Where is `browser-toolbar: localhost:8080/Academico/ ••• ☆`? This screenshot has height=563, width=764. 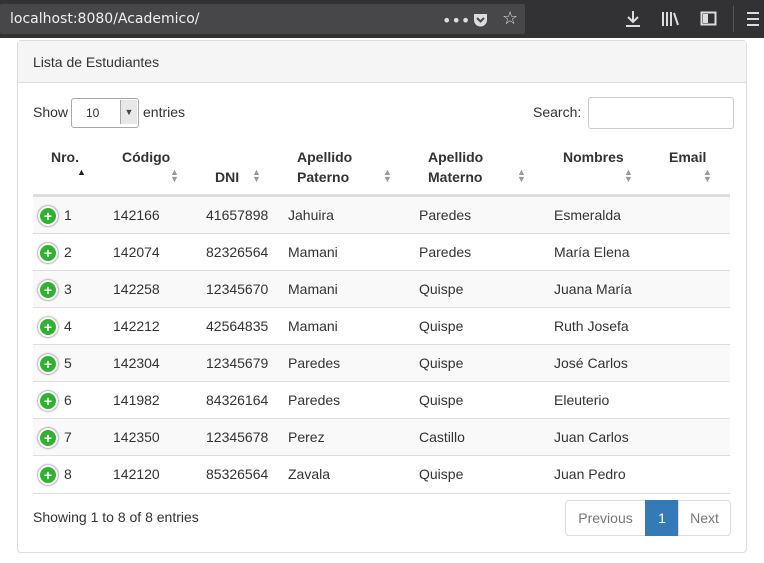 browser-toolbar: localhost:8080/Academico/ ••• ☆ is located at coordinates (382, 19).